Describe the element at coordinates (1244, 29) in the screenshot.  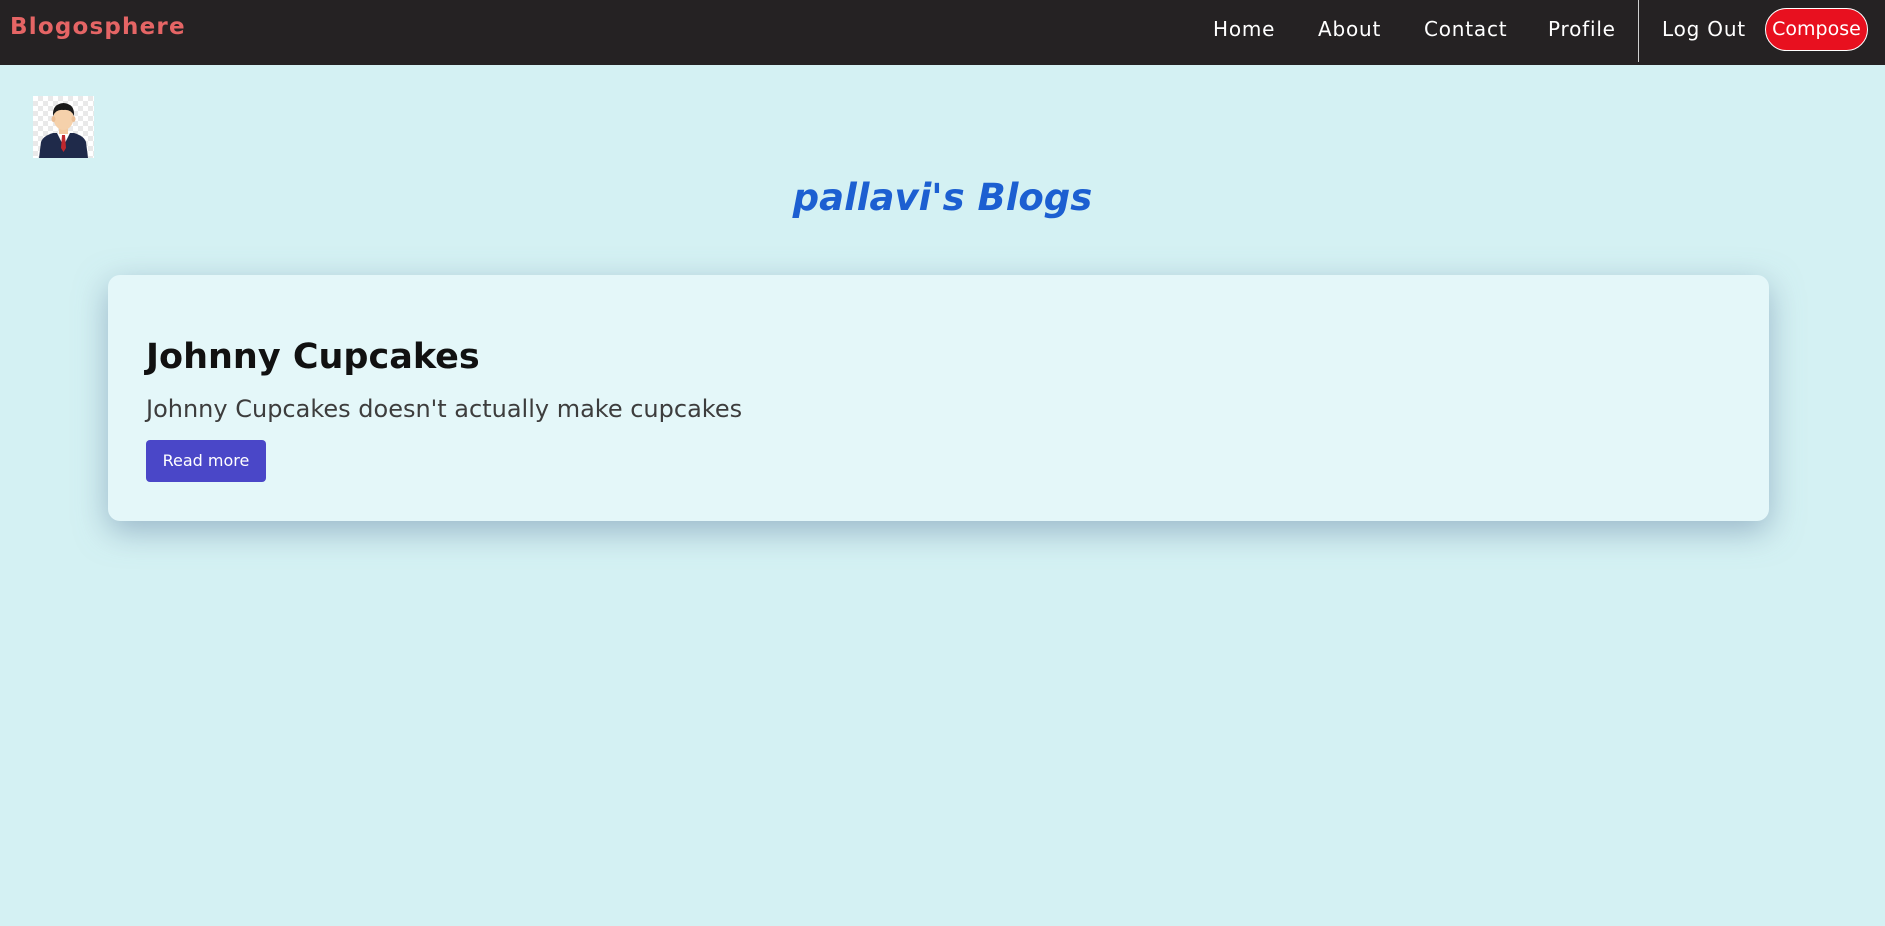
I see `nav-link-home: Home` at that location.